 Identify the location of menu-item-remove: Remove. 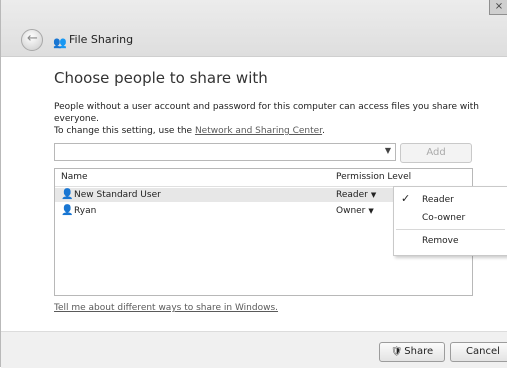
(440, 241).